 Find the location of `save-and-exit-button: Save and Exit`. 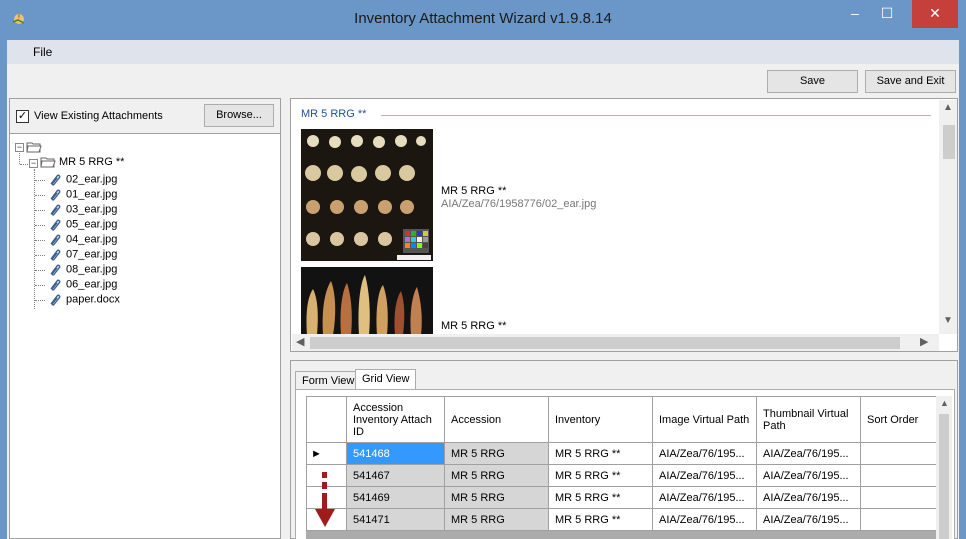

save-and-exit-button: Save and Exit is located at coordinates (910, 81).